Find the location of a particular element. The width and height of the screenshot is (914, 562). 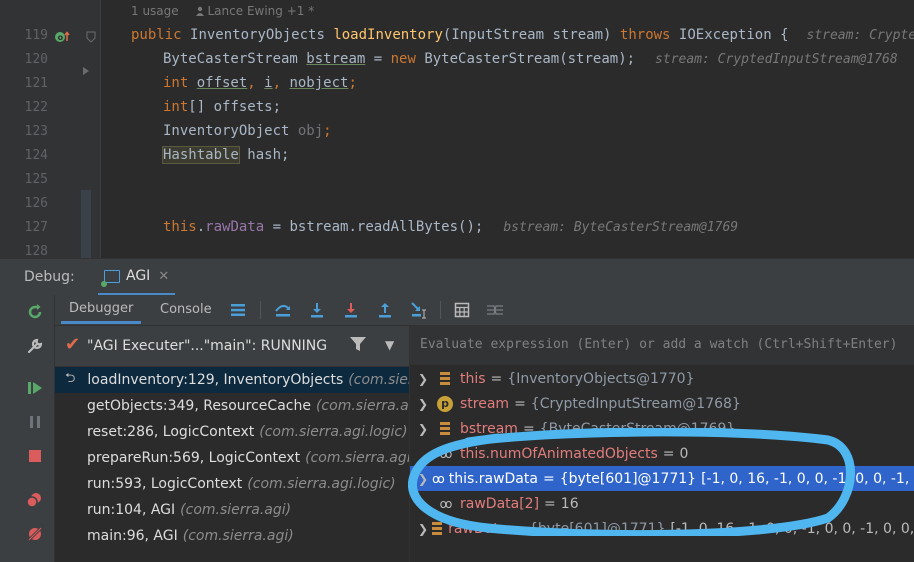

step-over-button is located at coordinates (283, 310).